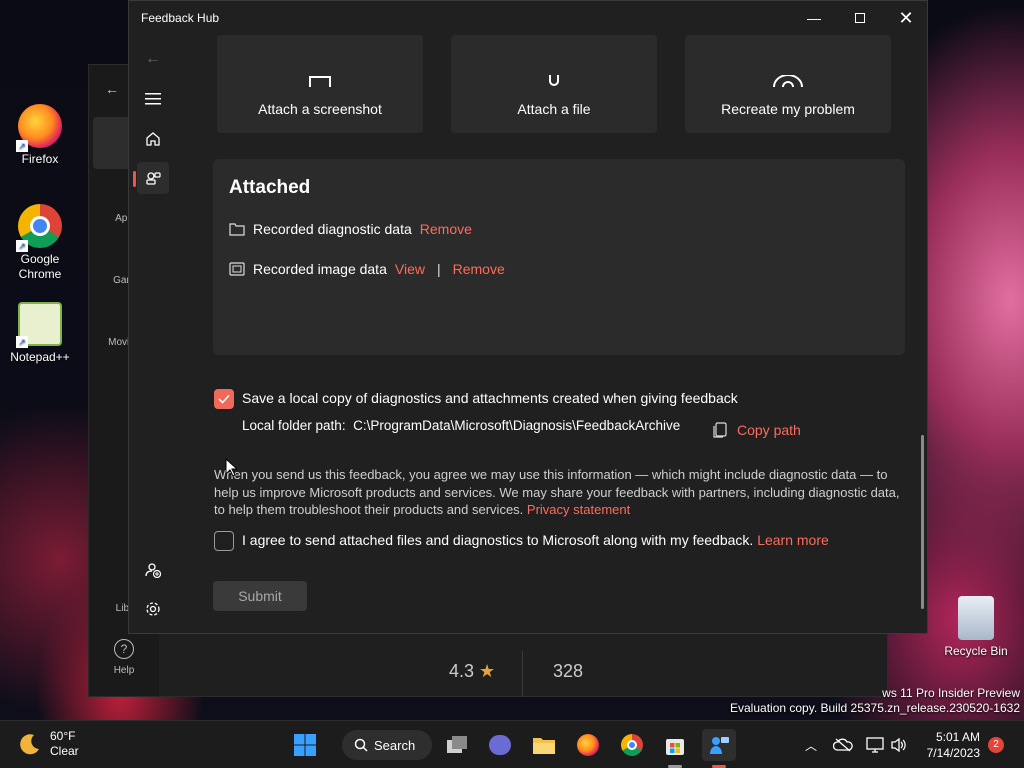 This screenshot has width=1024, height=768. I want to click on task-view-icon, so click(457, 744).